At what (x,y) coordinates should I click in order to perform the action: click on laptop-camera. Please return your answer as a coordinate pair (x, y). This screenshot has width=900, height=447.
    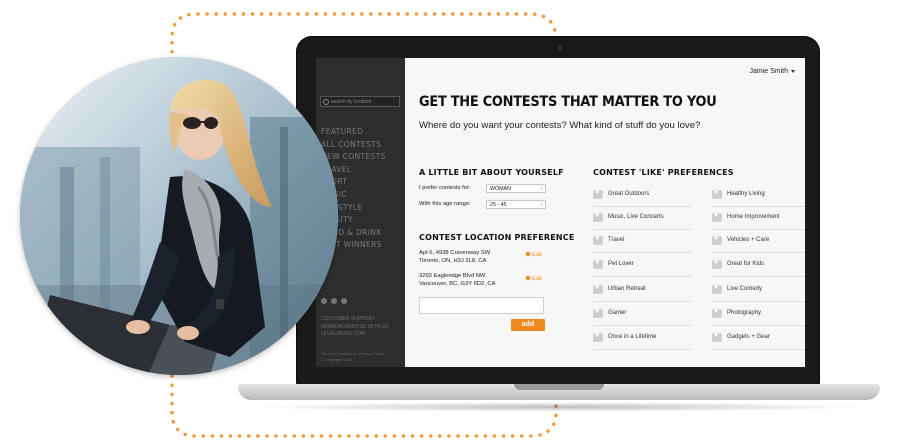
    Looking at the image, I should click on (560, 48).